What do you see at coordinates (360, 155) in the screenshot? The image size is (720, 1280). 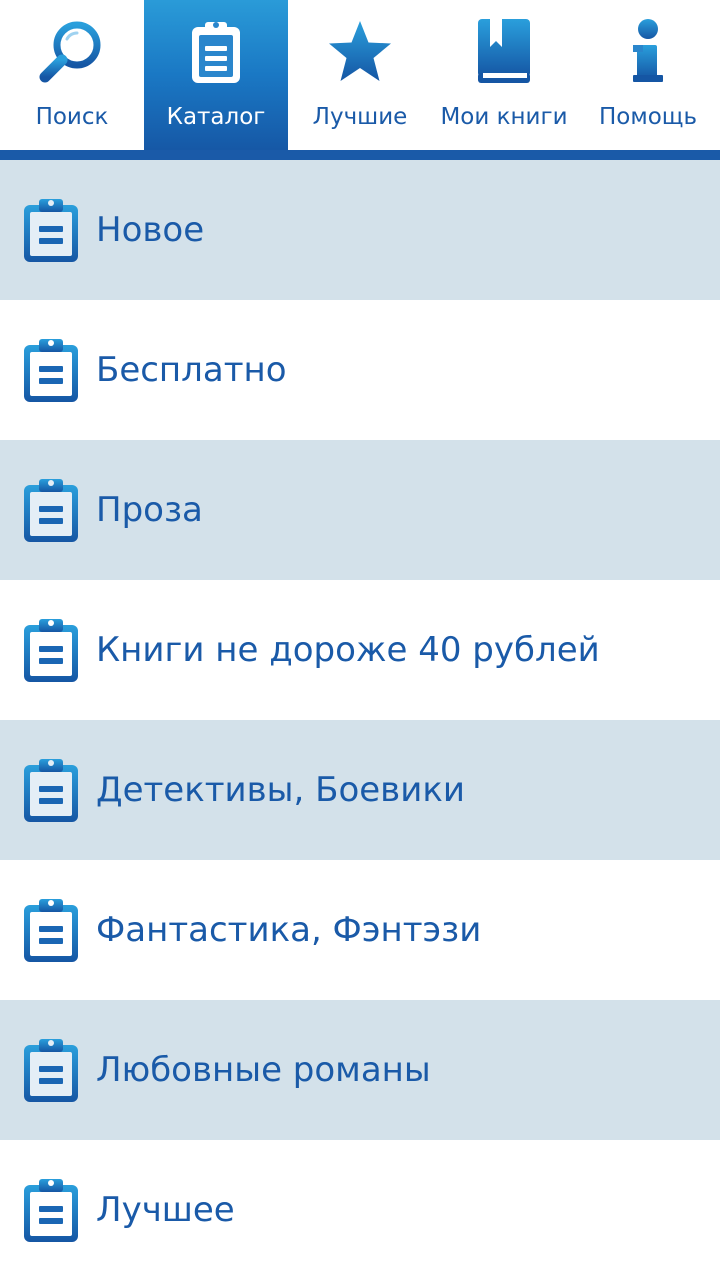 I see `tab-bar-underline` at bounding box center [360, 155].